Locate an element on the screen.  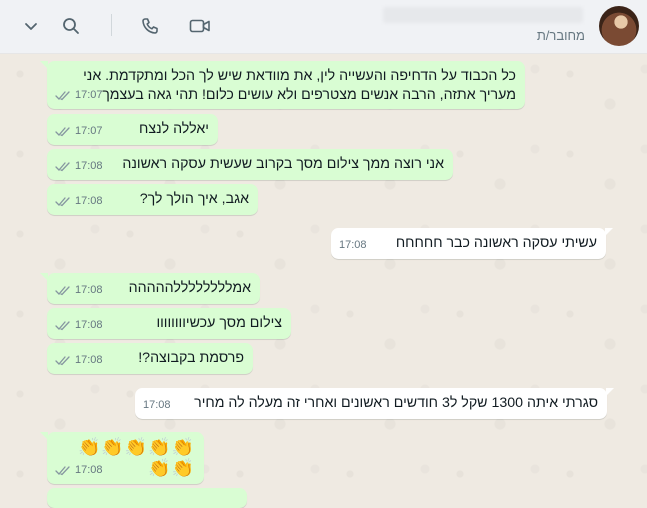
message-text: אגב, איך הולך לך? is located at coordinates (194, 199).